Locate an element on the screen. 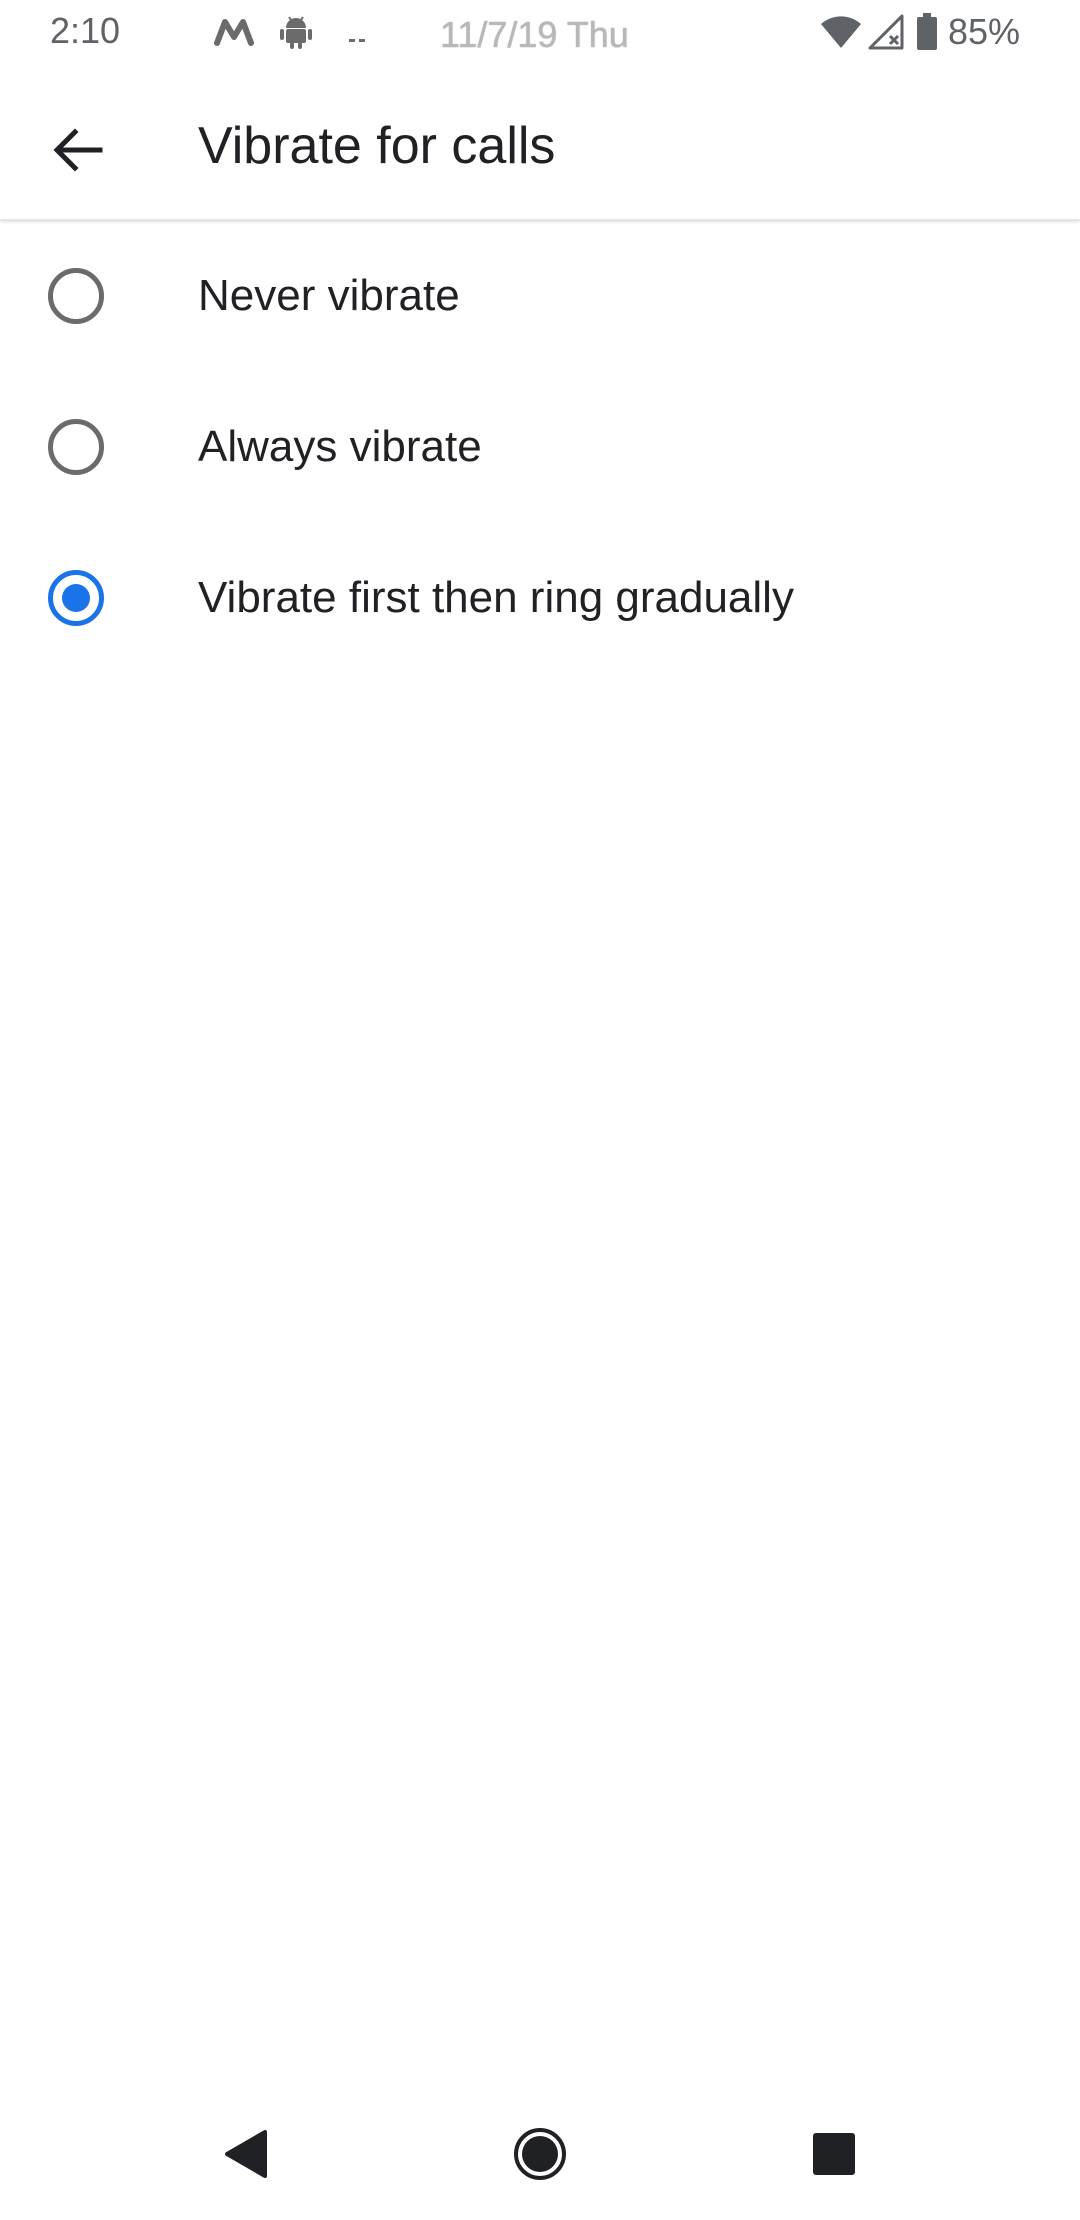 Image resolution: width=1080 pixels, height=2220 pixels. page-title: Vibrate for calls is located at coordinates (377, 146).